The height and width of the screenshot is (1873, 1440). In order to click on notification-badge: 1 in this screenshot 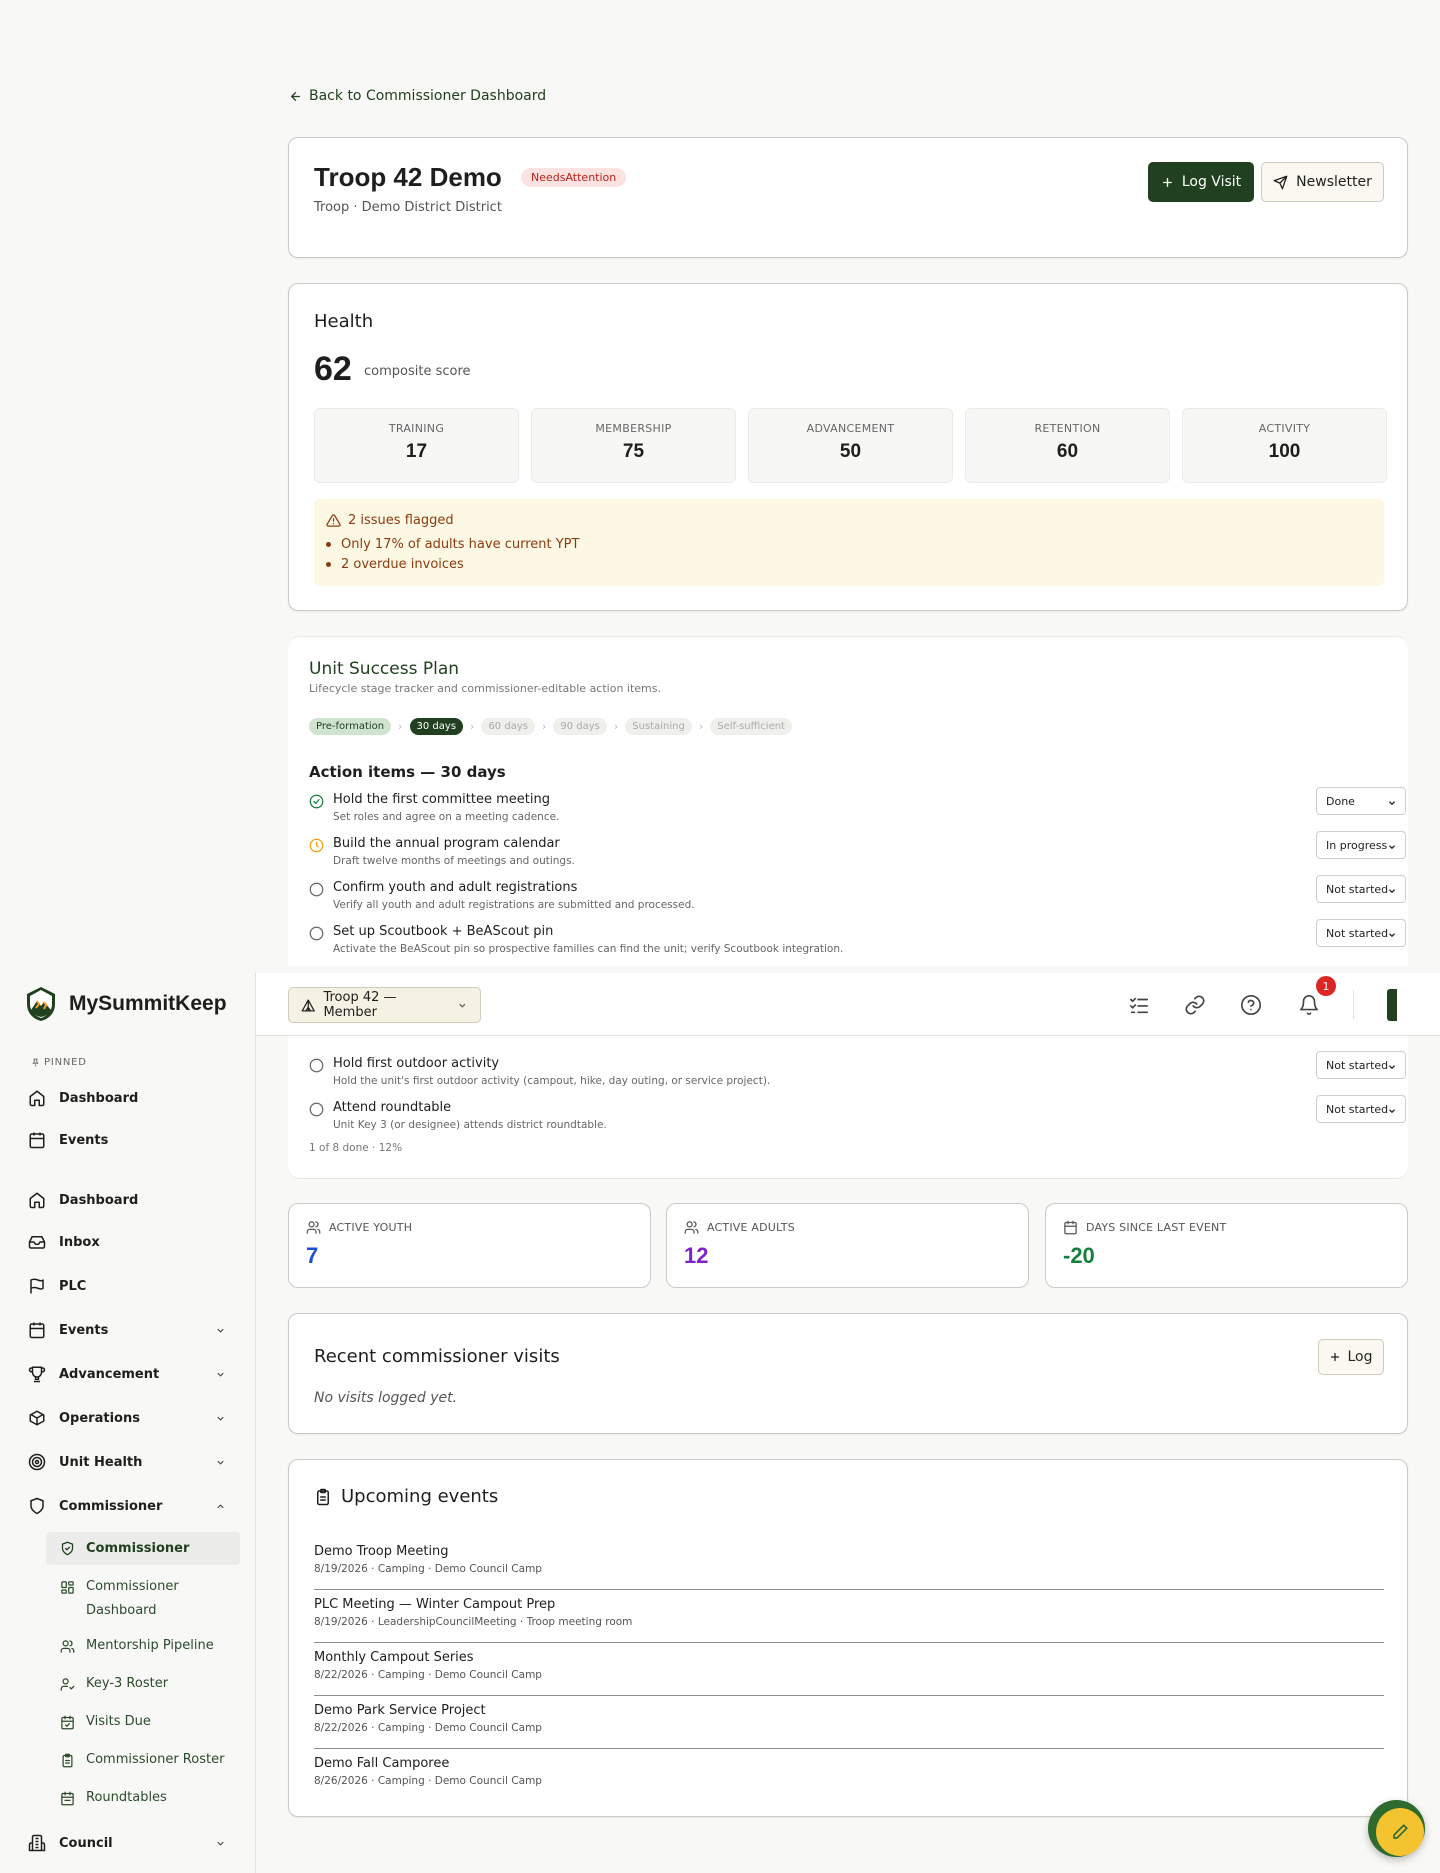, I will do `click(1326, 986)`.